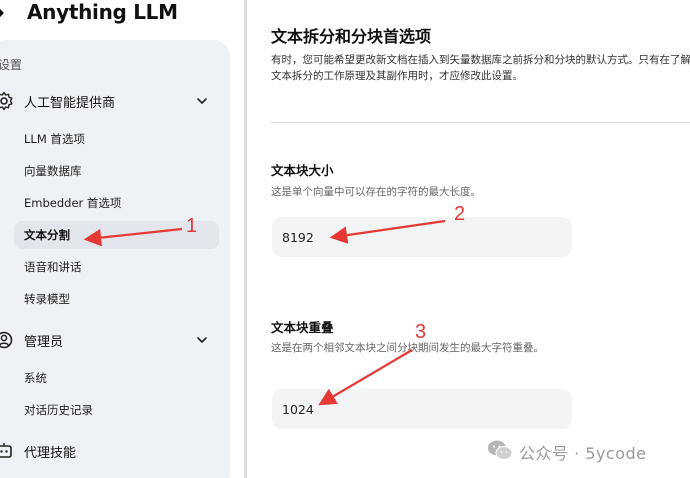  What do you see at coordinates (302, 170) in the screenshot?
I see `chunk-size-title: 文本块大小` at bounding box center [302, 170].